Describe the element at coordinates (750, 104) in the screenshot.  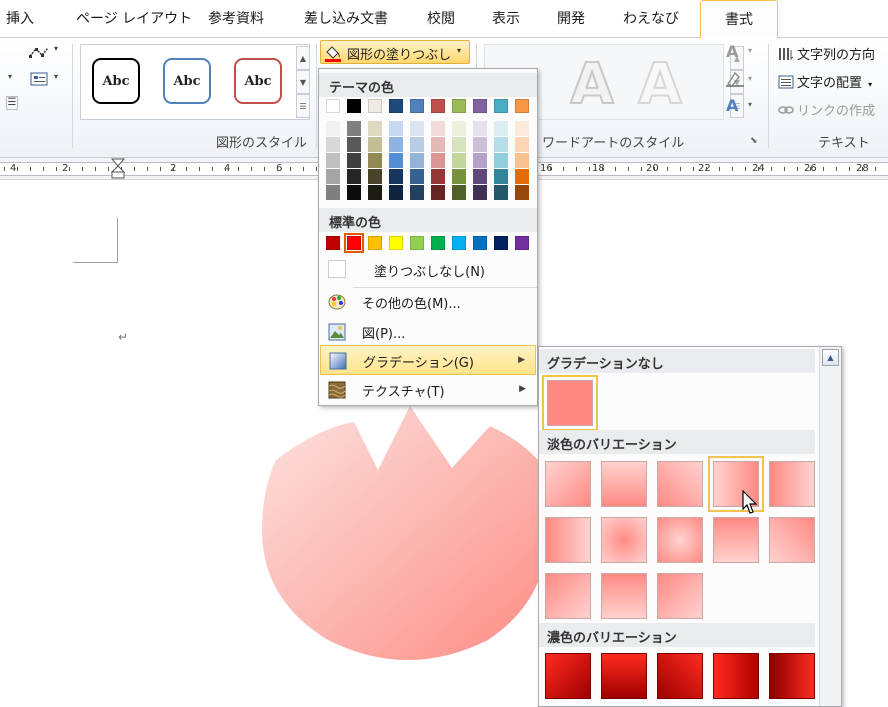
I see `text-effects-dropdown: ▾` at that location.